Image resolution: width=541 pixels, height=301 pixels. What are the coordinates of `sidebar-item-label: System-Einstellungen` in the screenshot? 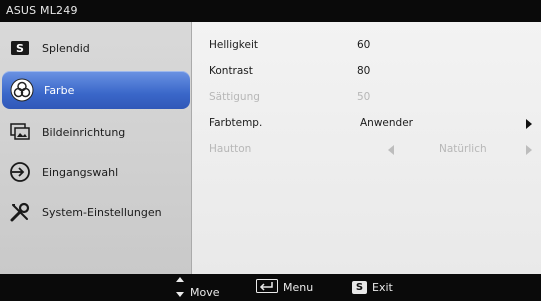 It's located at (102, 212).